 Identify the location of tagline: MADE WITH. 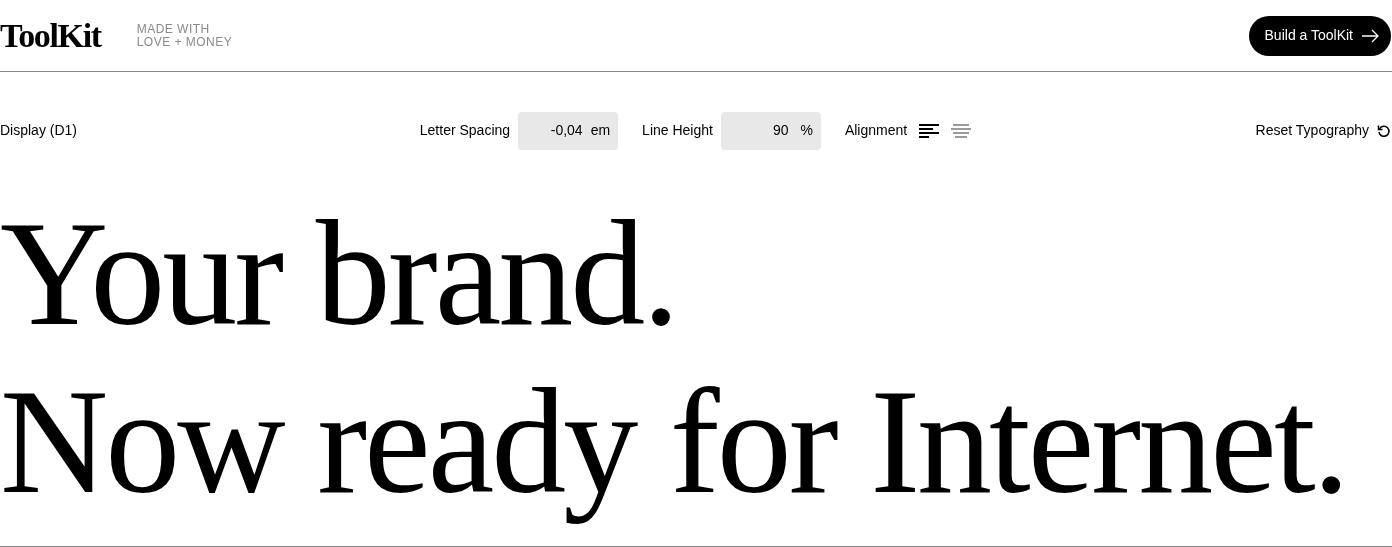
(173, 29).